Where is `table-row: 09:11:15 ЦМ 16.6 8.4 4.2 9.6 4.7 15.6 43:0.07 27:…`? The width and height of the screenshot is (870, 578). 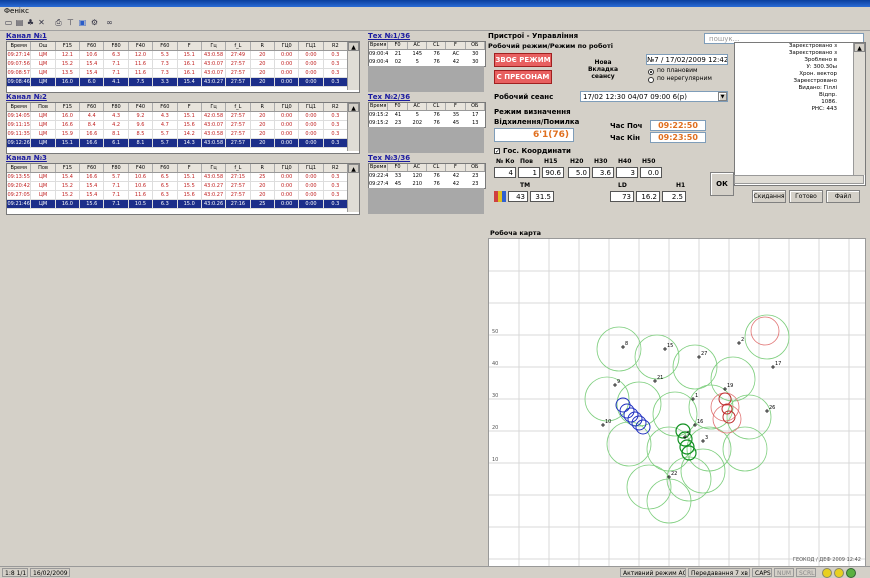 table-row: 09:11:15 ЦМ 16.6 8.4 4.2 9.6 4.7 15.6 43:0.07 27:… is located at coordinates (178, 125).